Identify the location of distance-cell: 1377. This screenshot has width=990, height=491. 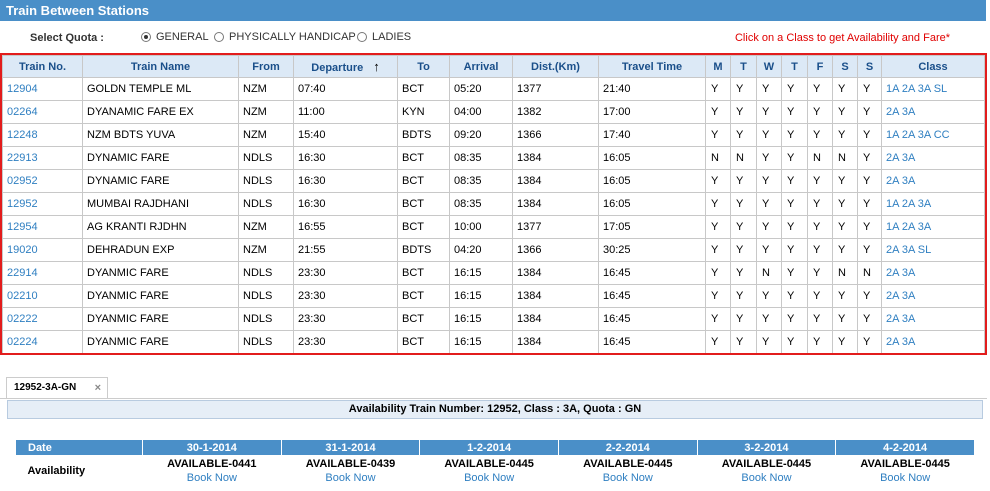
(555, 89).